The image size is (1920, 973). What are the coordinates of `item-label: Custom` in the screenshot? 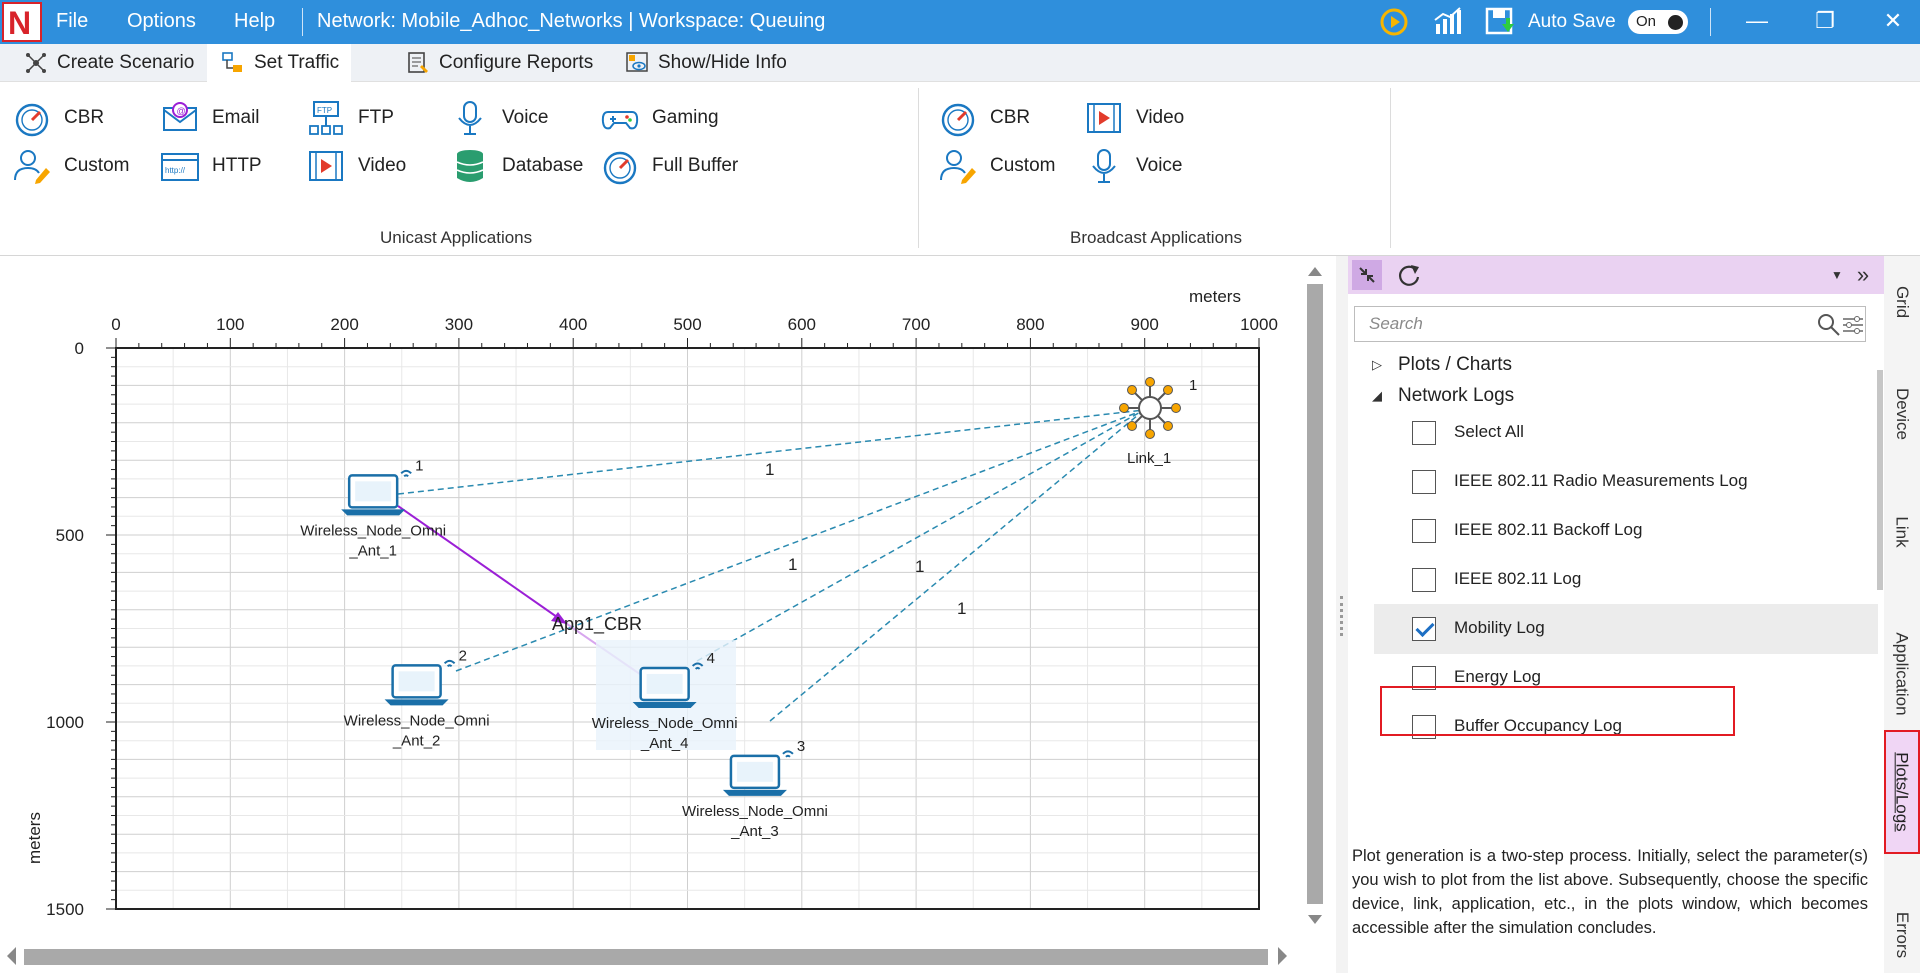 It's located at (1023, 165).